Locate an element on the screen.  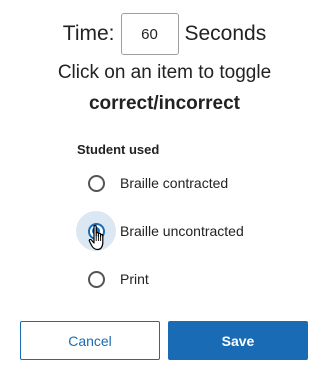
option-label: Braille uncontracted is located at coordinates (182, 231).